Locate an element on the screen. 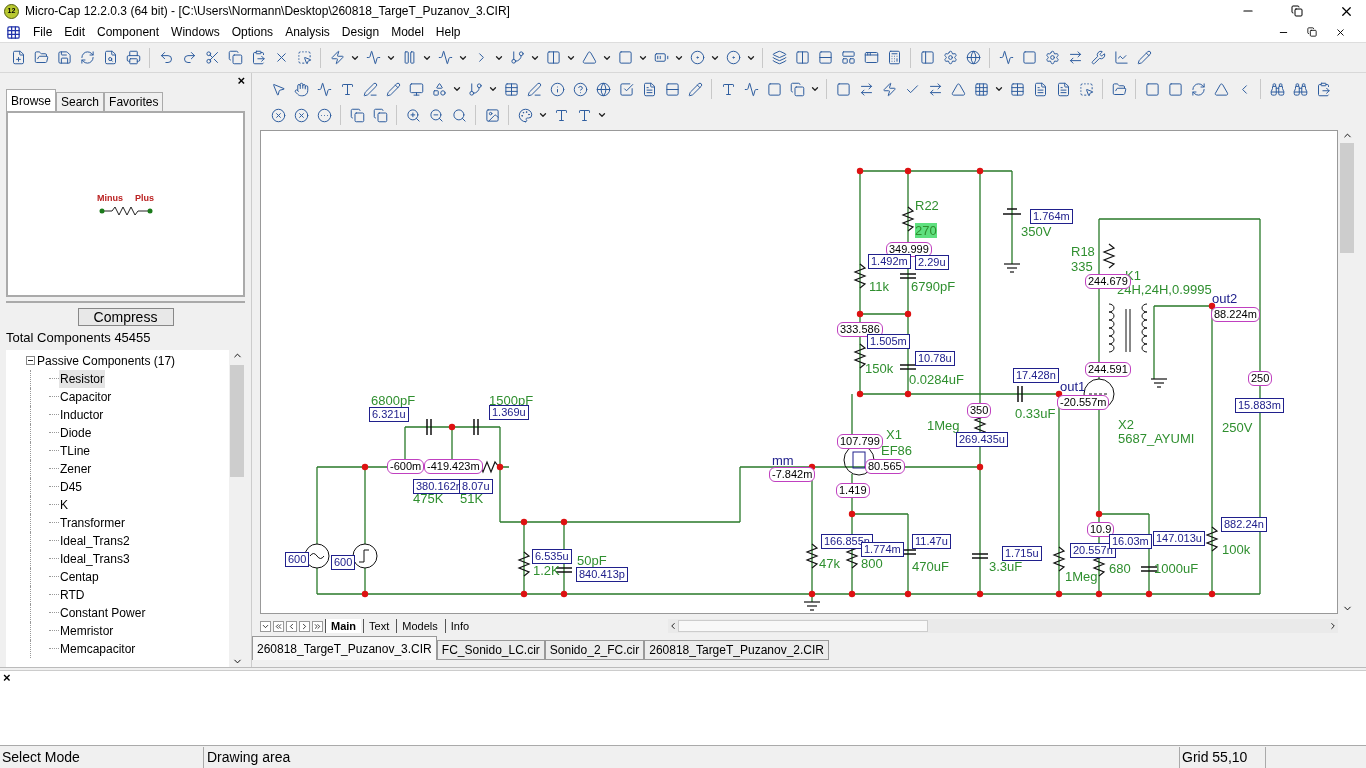  component-value: 47k is located at coordinates (829, 563).